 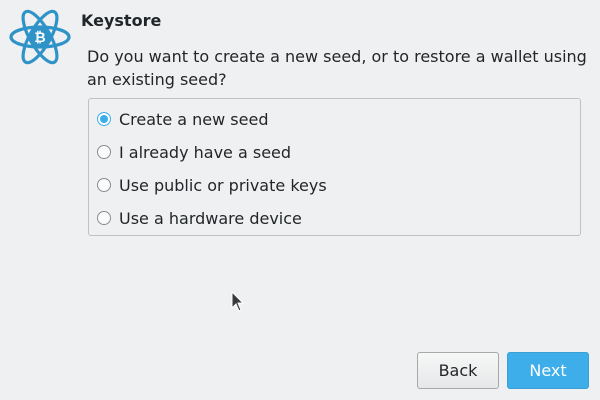 I want to click on option-label: Use public or private keys, so click(x=223, y=185).